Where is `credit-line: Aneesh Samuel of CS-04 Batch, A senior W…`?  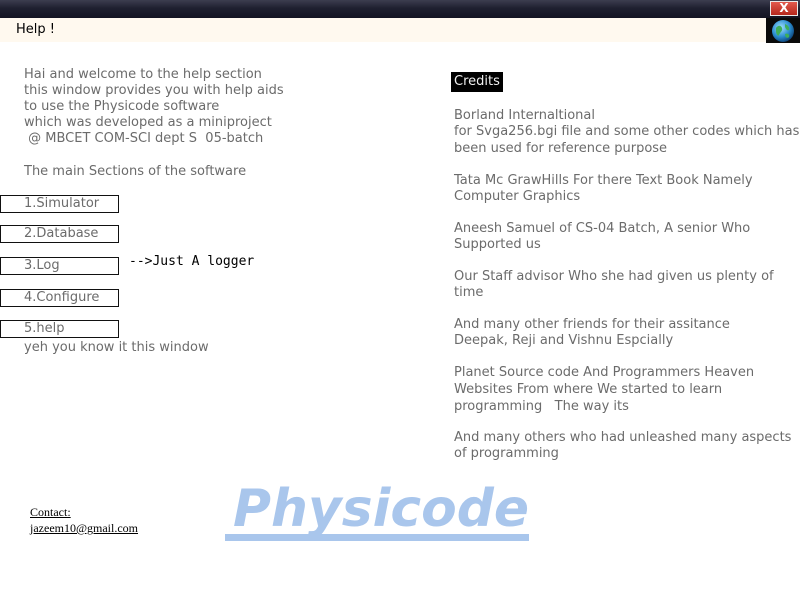
credit-line: Aneesh Samuel of CS-04 Batch, A senior W… is located at coordinates (602, 228).